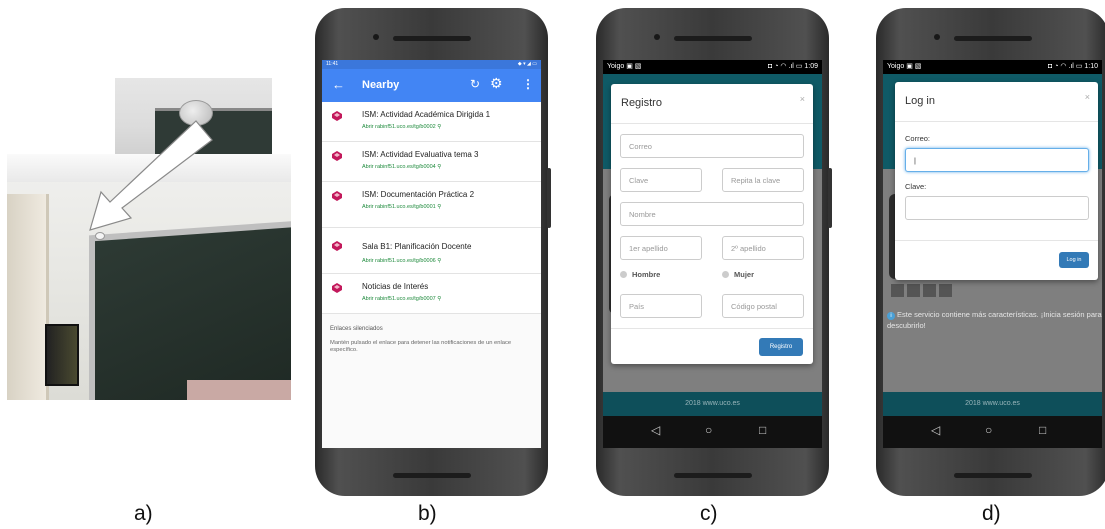 This screenshot has width=1105, height=529. What do you see at coordinates (712, 146) in the screenshot?
I see `email-field: Correo` at bounding box center [712, 146].